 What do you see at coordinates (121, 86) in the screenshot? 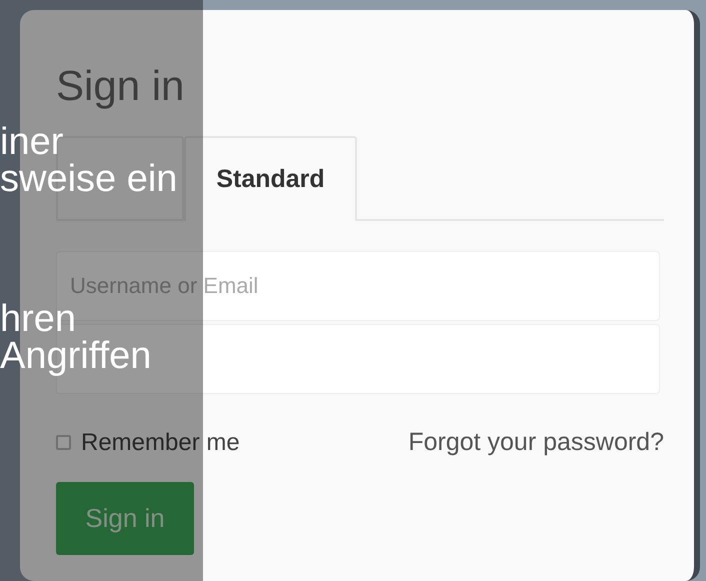
I see `sign-in-heading: Sign in` at bounding box center [121, 86].